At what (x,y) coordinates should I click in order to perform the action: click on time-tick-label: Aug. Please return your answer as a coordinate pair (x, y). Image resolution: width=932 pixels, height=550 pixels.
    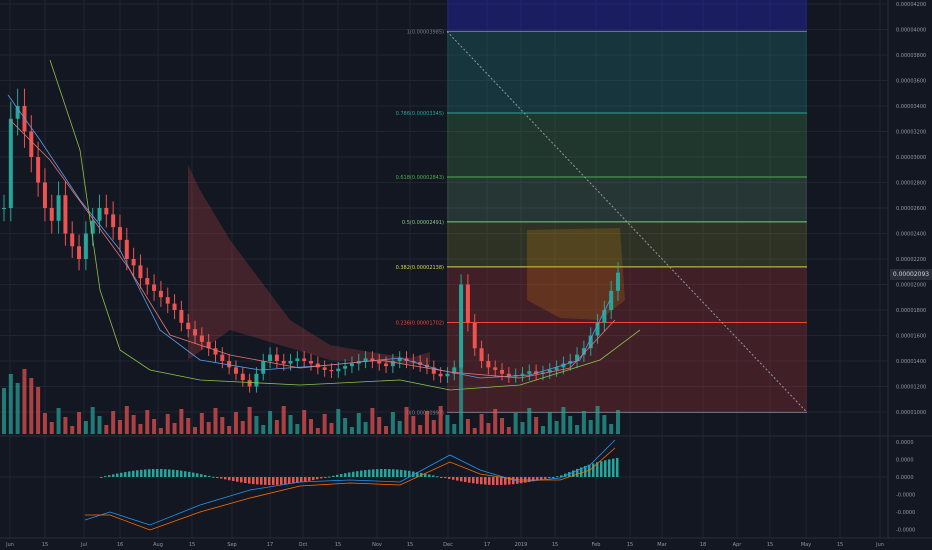
    Looking at the image, I should click on (158, 545).